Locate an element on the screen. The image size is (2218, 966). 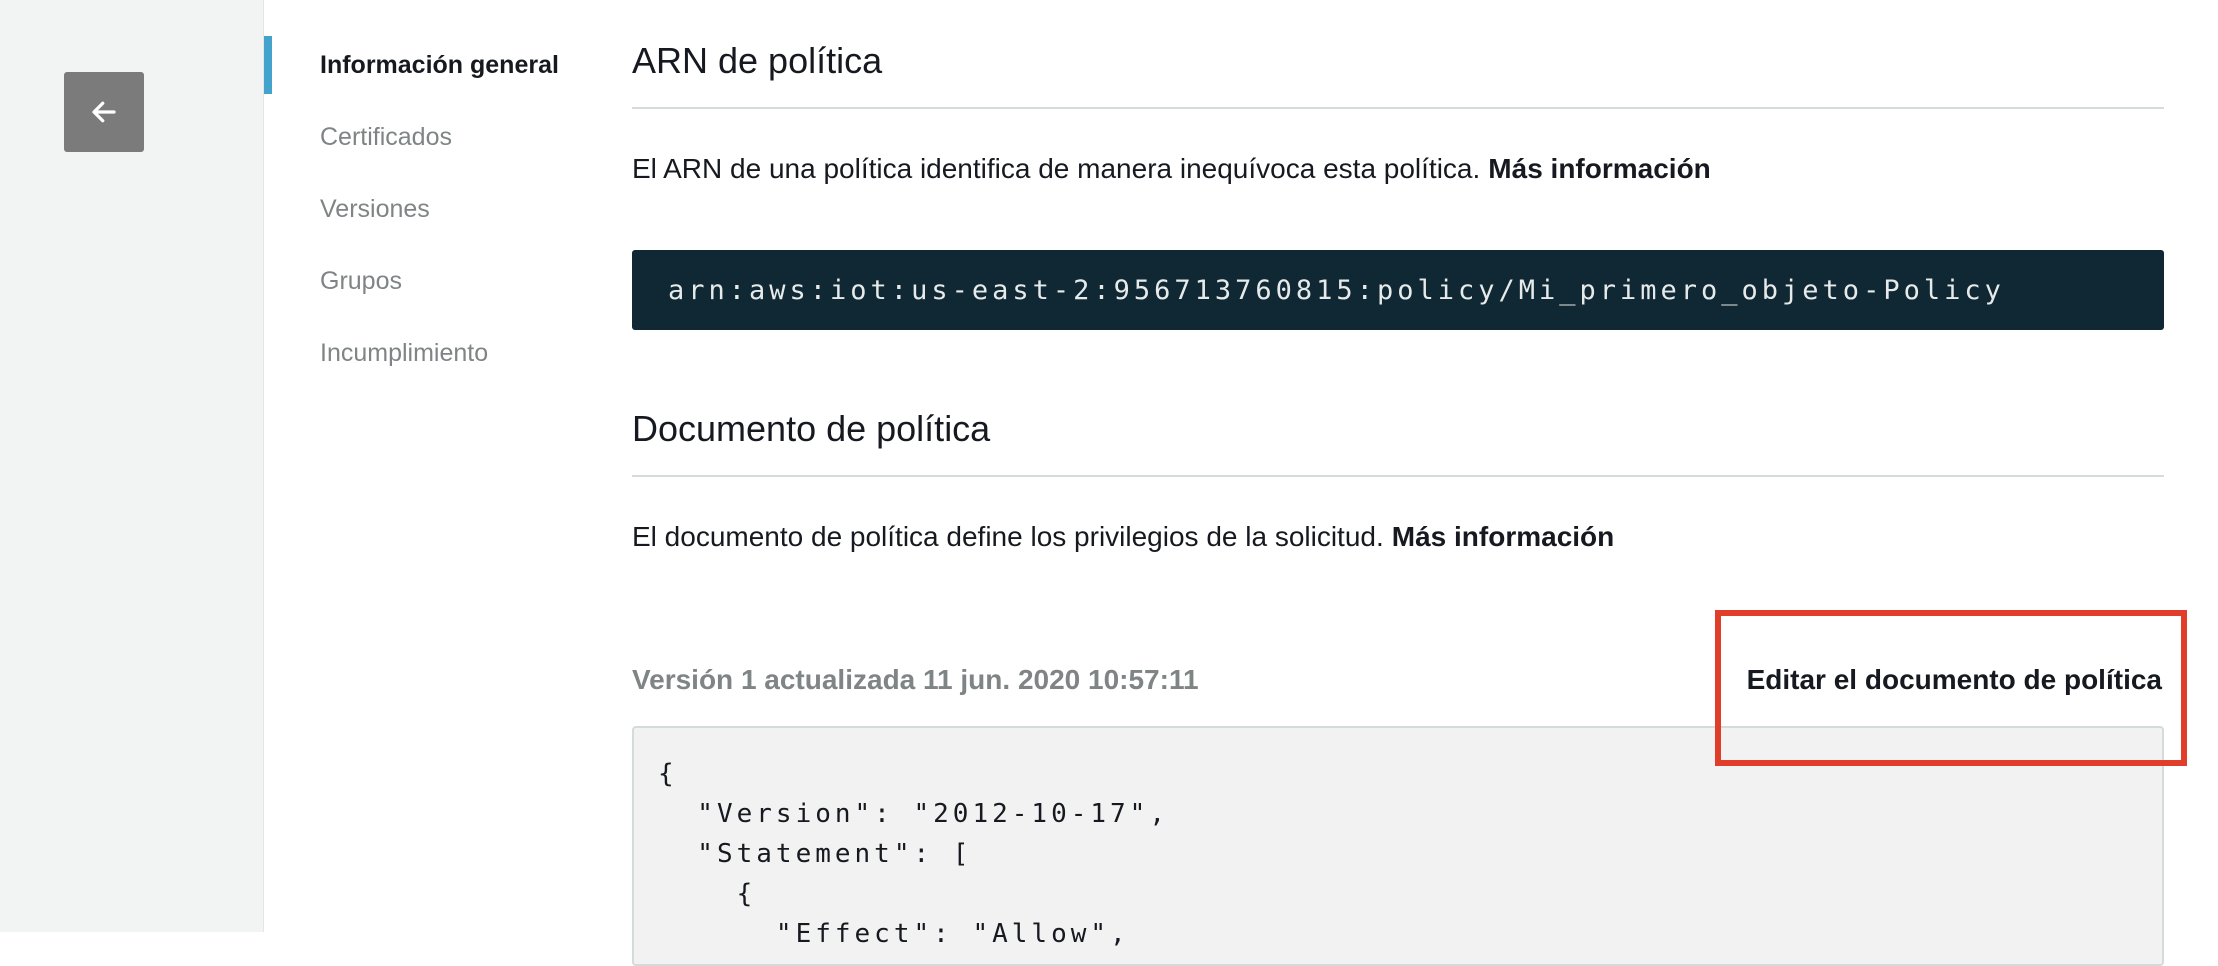
nav-item-label: Versiones is located at coordinates (375, 208).